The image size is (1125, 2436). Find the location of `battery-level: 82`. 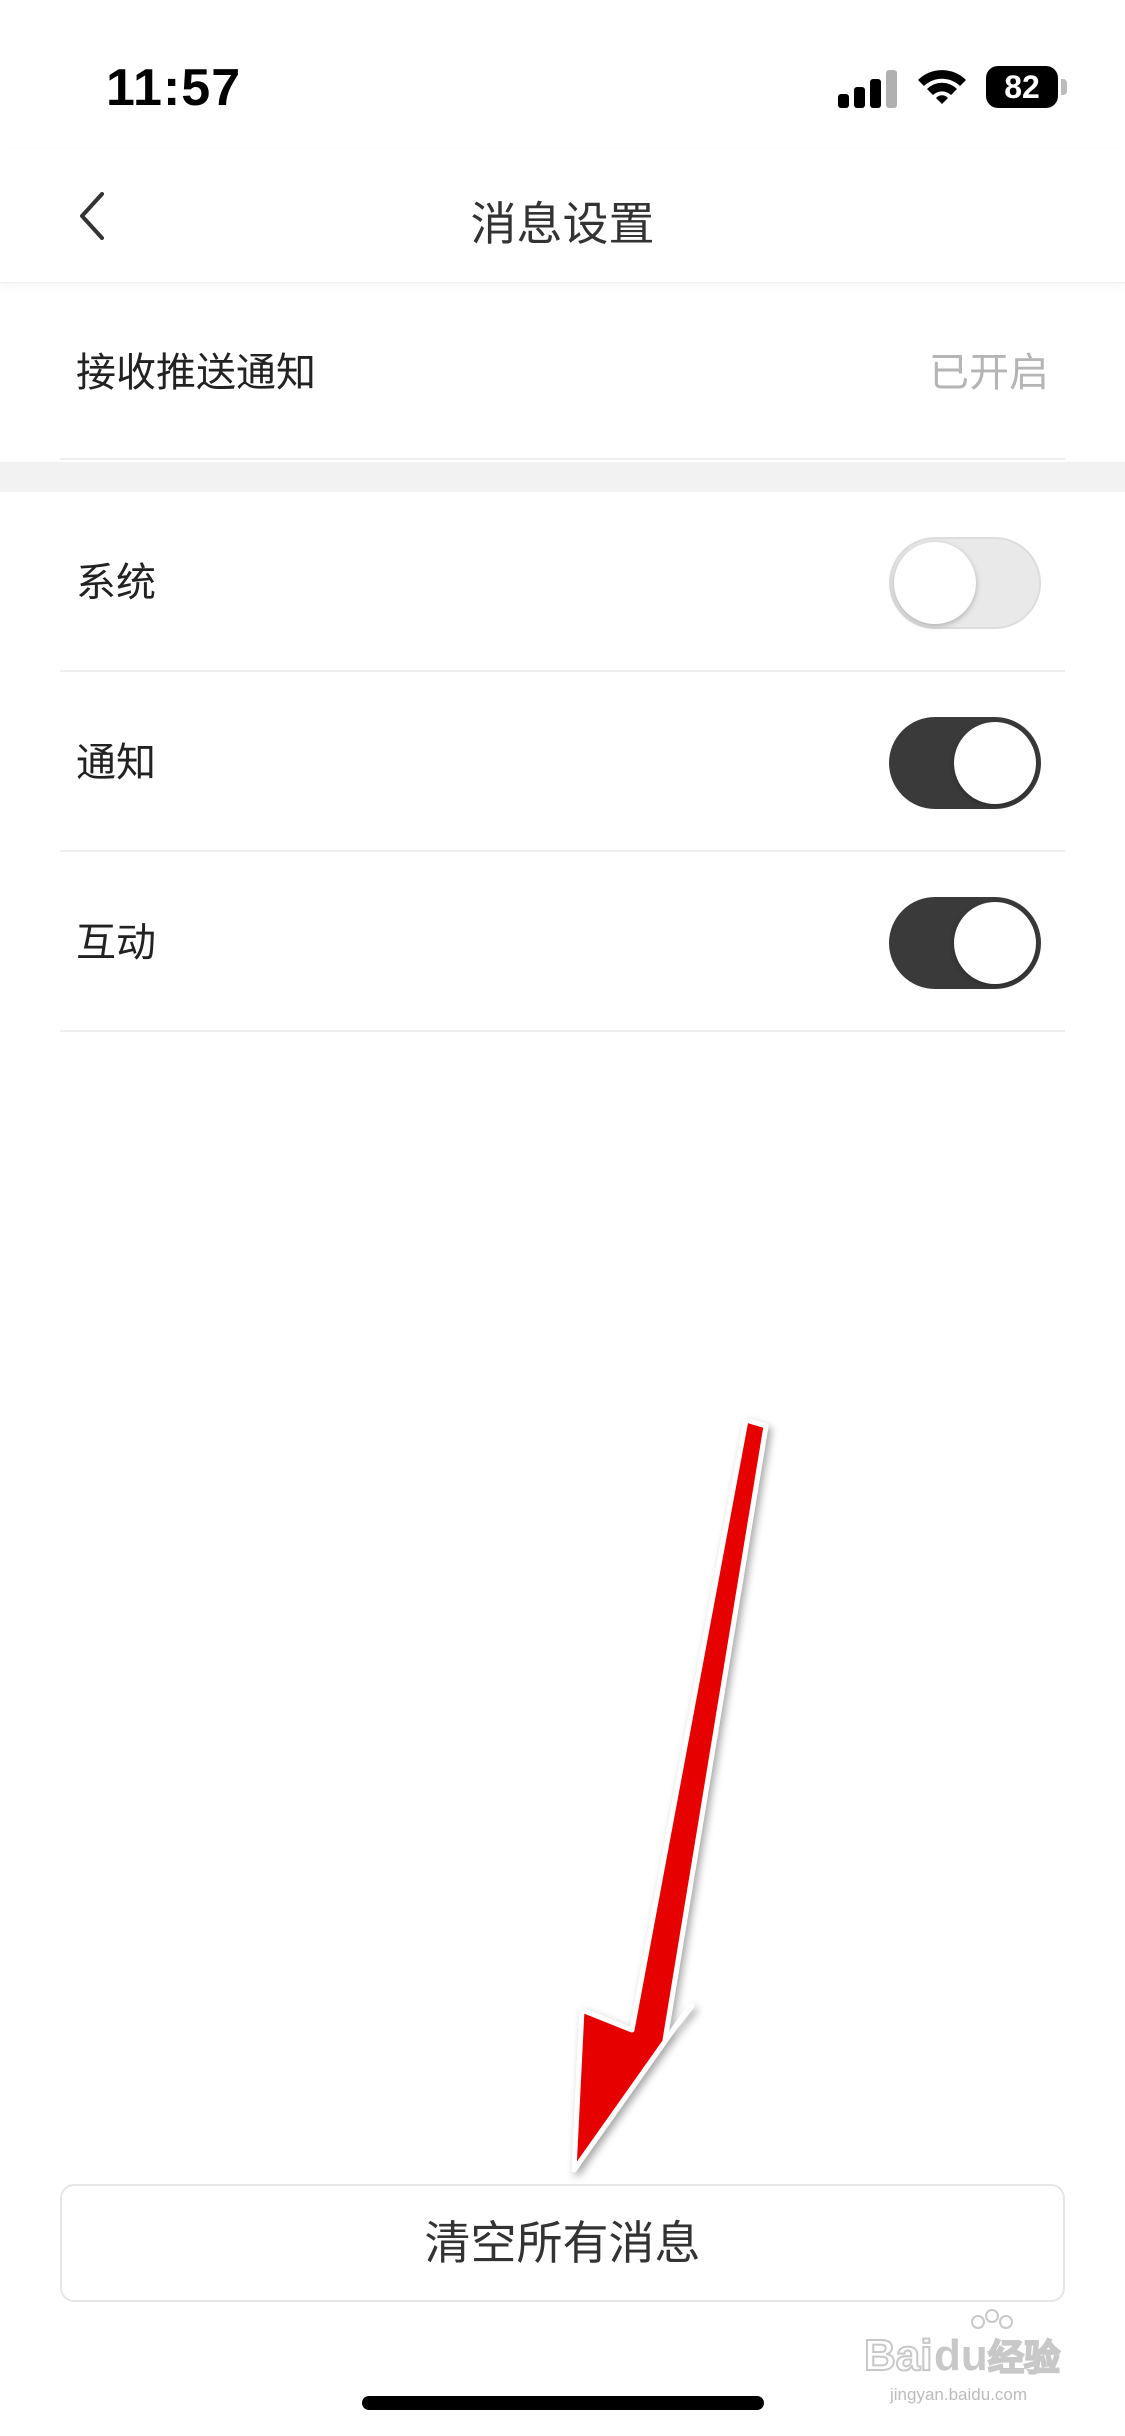

battery-level: 82 is located at coordinates (1022, 87).